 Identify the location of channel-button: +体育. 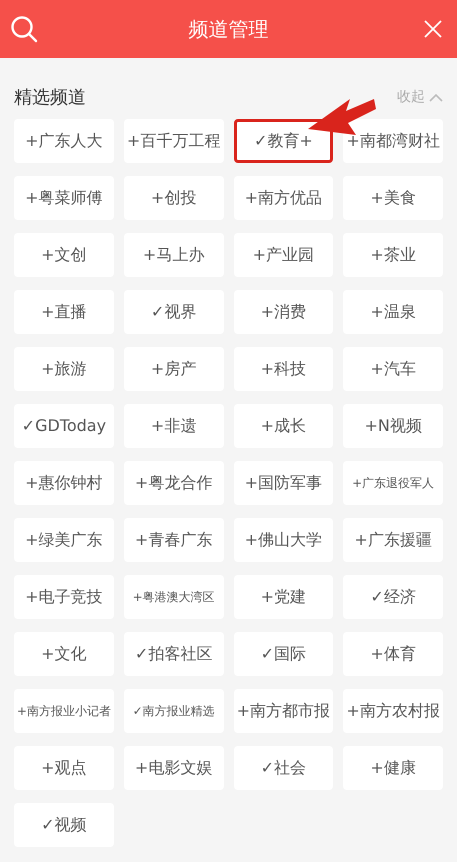
(393, 654).